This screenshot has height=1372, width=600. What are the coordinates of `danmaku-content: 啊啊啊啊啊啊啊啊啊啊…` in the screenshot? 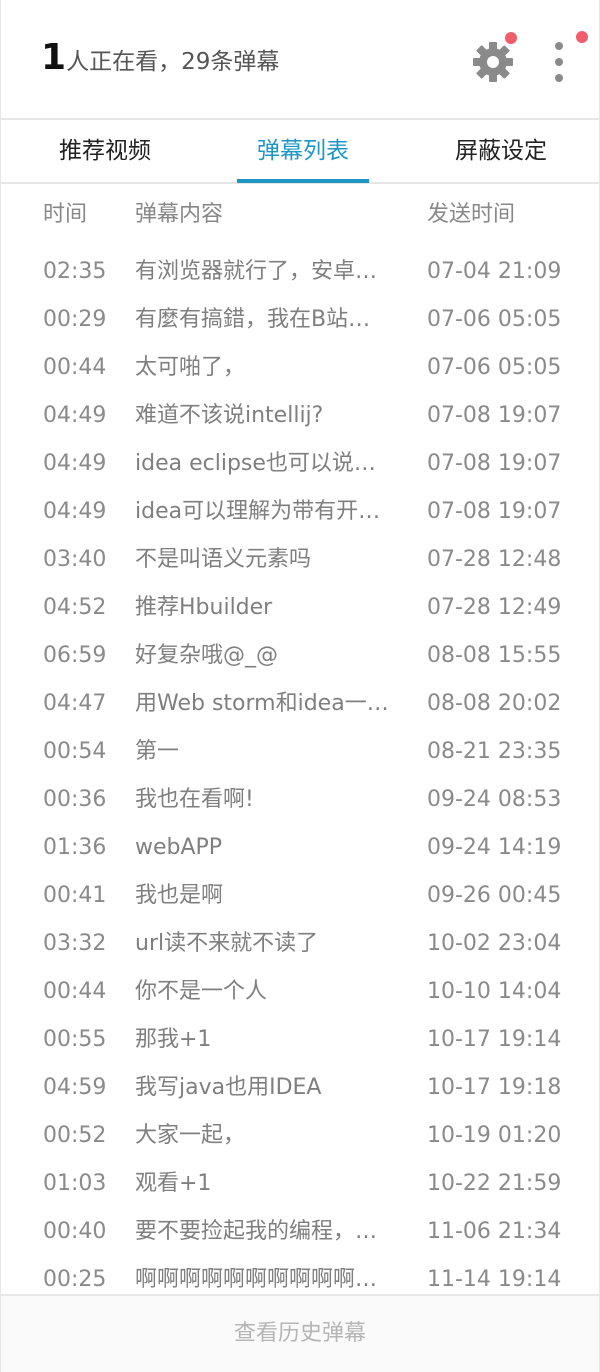 It's located at (256, 1279).